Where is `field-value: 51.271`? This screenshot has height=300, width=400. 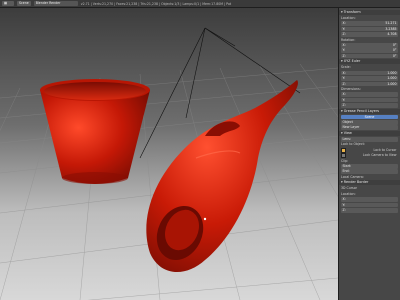
field-value: 51.271 is located at coordinates (391, 23).